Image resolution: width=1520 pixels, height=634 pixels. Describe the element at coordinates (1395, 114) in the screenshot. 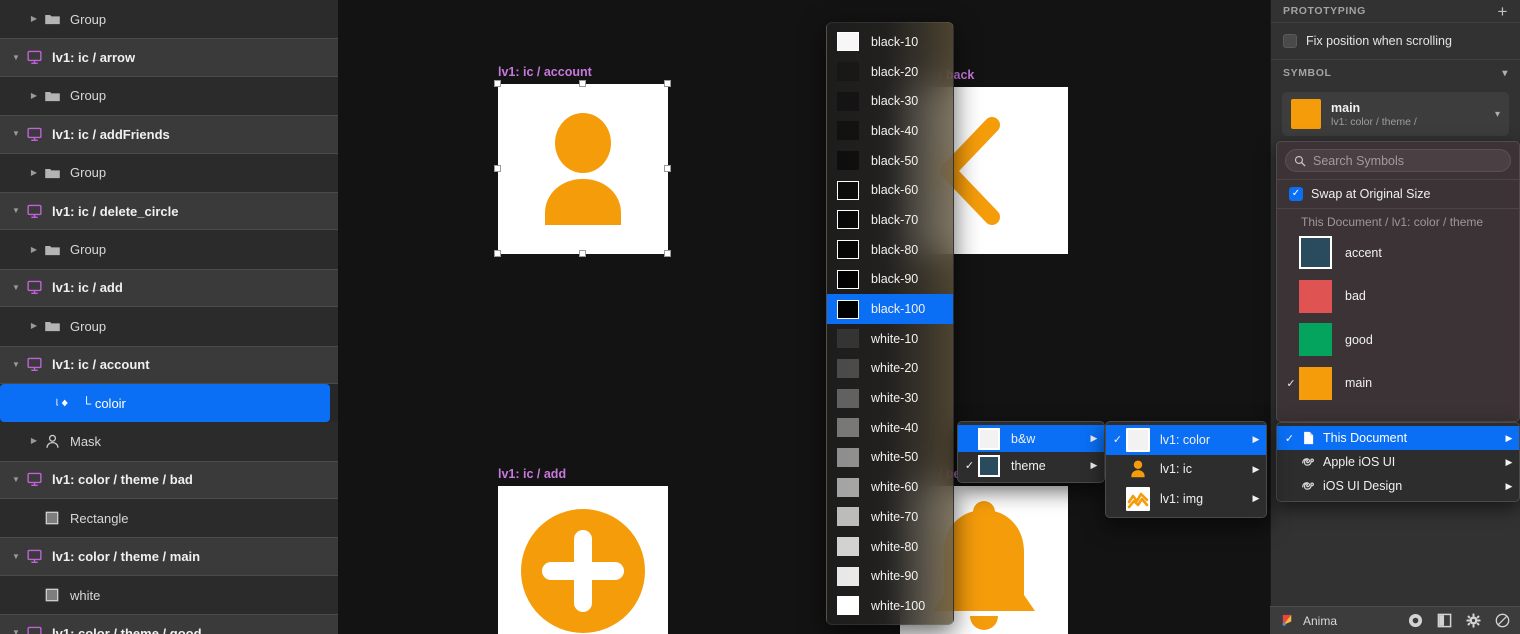

I see `symbol-selector-field: main lv1: color / theme / ▾` at that location.